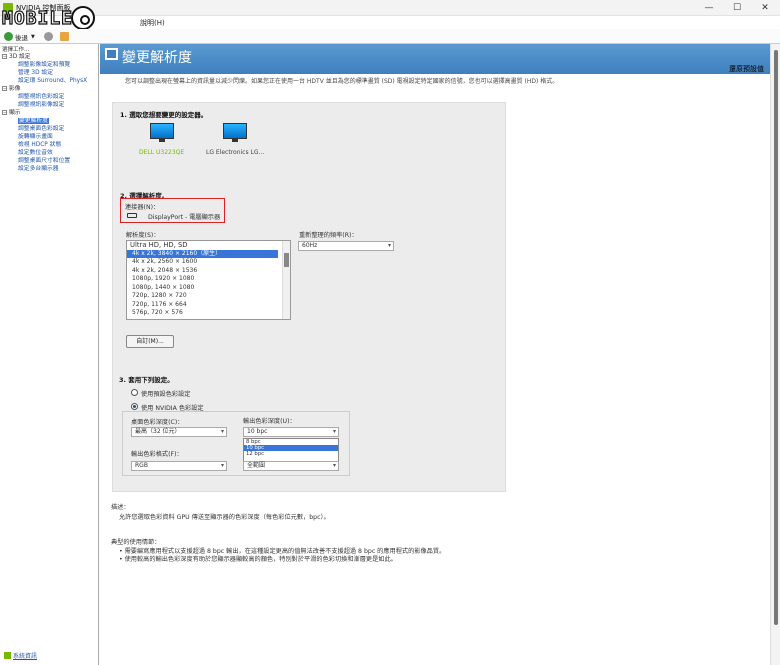  I want to click on watermark-text: MOBILE, so click(37, 18).